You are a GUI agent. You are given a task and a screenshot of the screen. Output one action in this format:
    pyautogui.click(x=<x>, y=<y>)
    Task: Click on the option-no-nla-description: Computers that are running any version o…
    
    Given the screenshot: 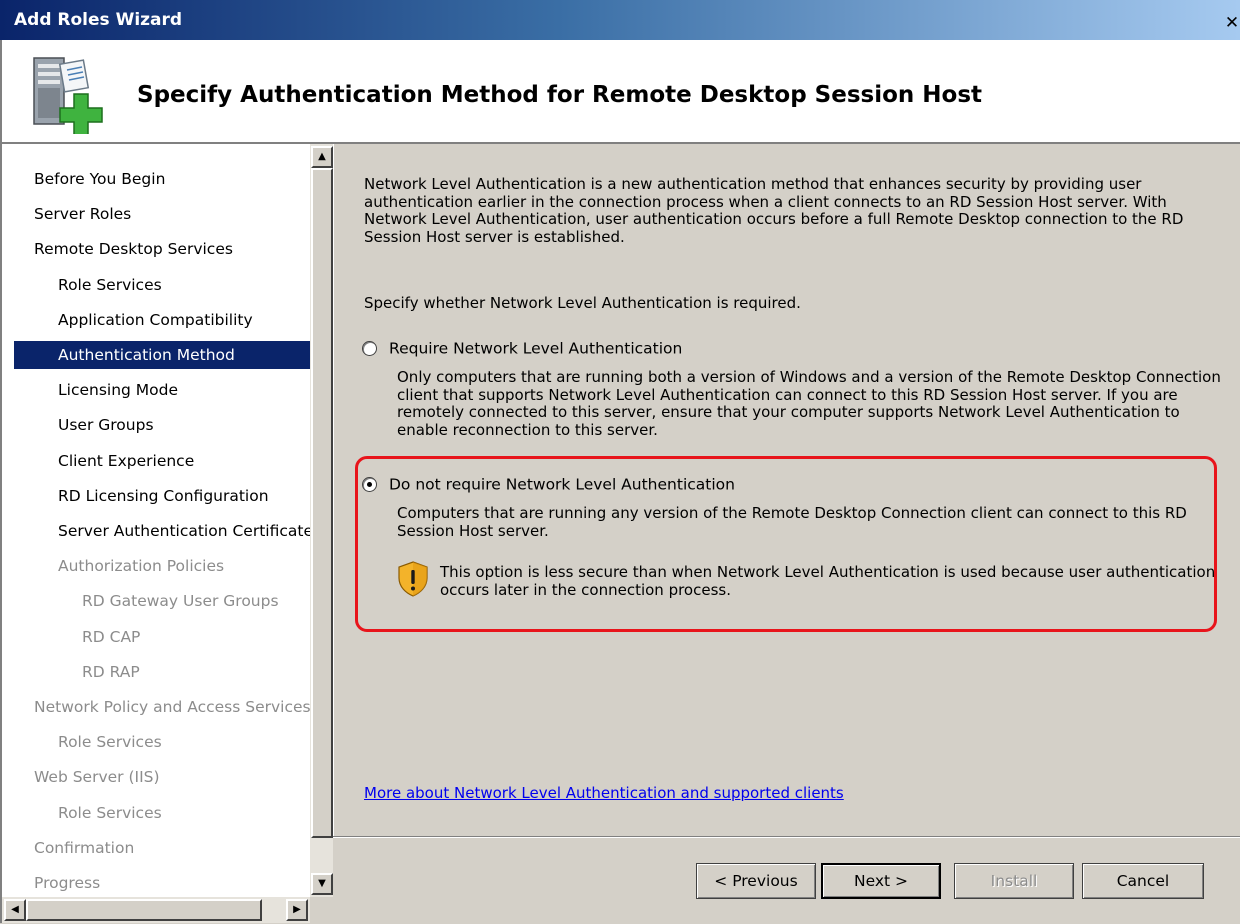 What is the action you would take?
    pyautogui.click(x=792, y=522)
    